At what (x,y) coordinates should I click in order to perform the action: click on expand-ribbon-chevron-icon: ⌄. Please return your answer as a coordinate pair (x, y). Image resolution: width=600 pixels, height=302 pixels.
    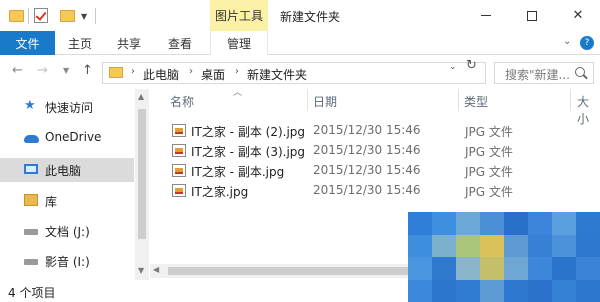
    Looking at the image, I should click on (567, 41).